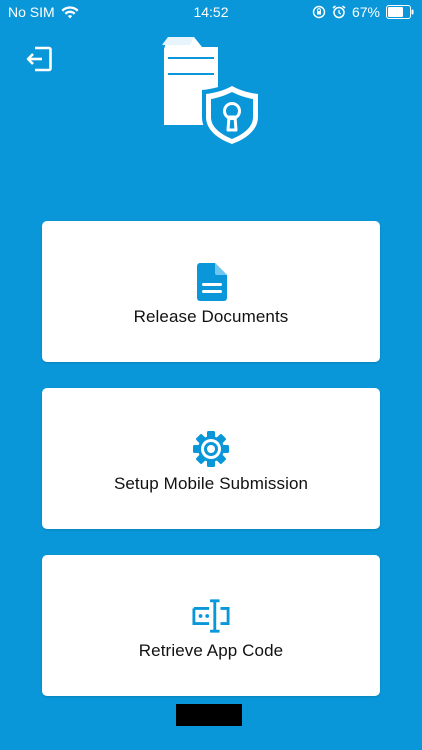 This screenshot has height=750, width=422. Describe the element at coordinates (211, 650) in the screenshot. I see `retrieve-app-code-label: Retrieve App Code` at that location.